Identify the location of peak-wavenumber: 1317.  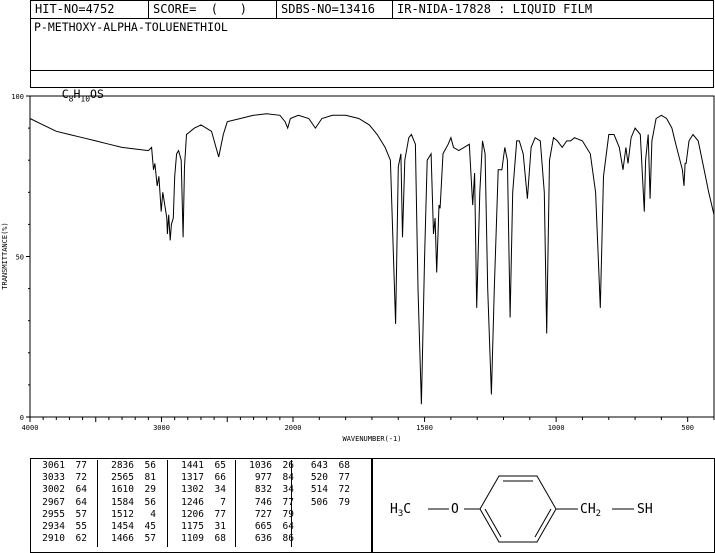
(192, 478).